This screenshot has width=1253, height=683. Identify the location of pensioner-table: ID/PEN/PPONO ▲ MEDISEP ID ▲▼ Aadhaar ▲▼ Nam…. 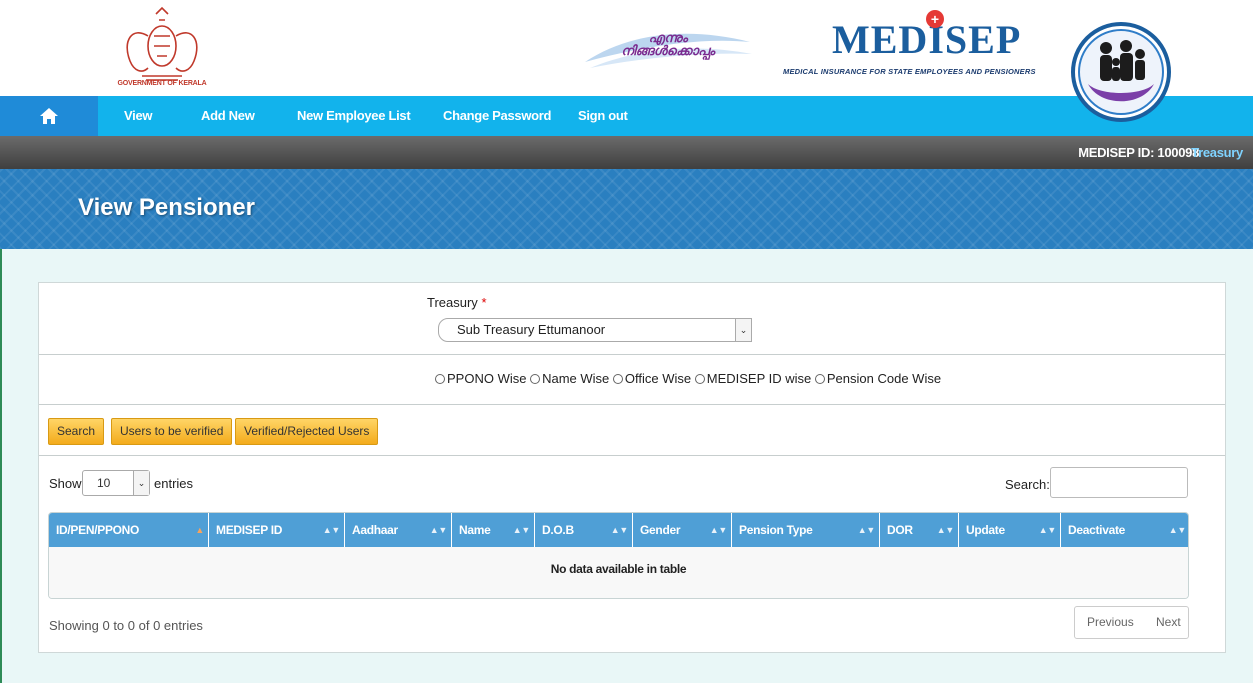
(618, 555).